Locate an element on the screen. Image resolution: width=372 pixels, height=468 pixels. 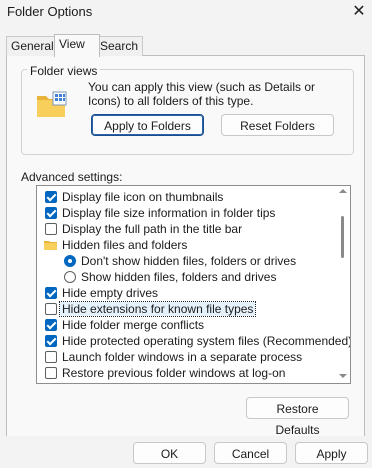
list-item-label: Display file icon on thumbnails is located at coordinates (143, 197).